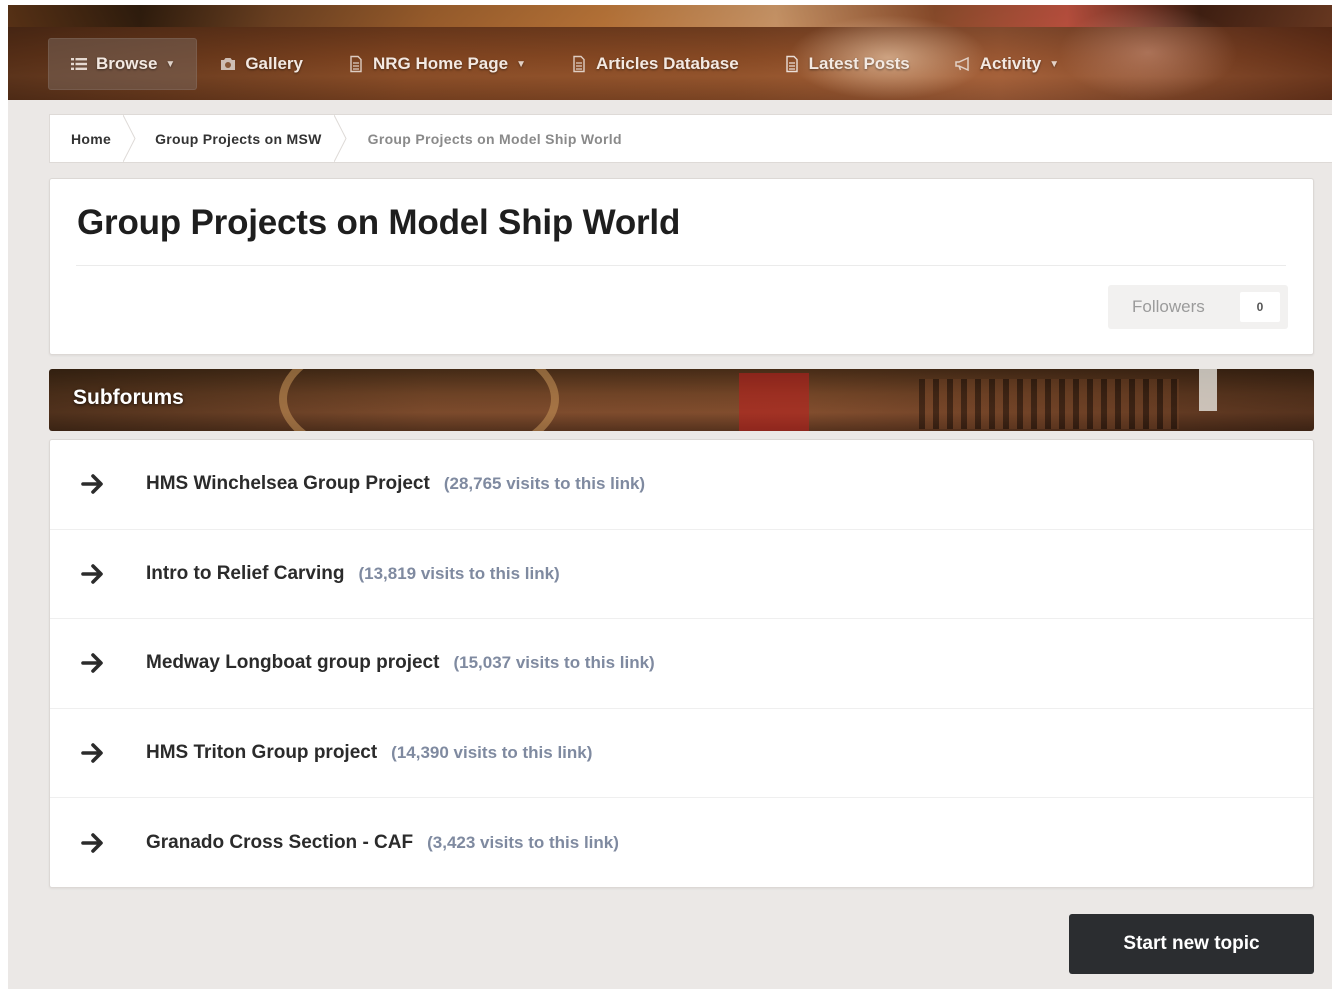 The image size is (1335, 989). I want to click on nav-latest-posts-label: Latest Posts, so click(859, 63).